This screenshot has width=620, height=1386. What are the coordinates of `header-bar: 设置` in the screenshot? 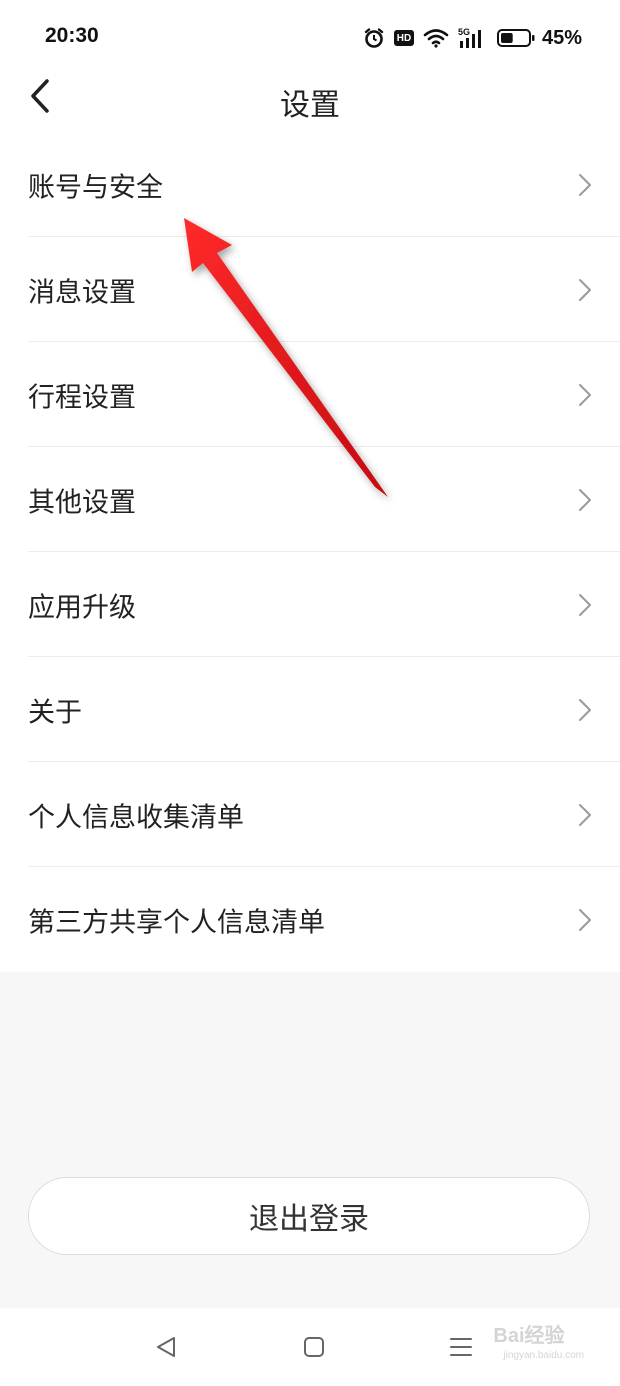 It's located at (310, 104).